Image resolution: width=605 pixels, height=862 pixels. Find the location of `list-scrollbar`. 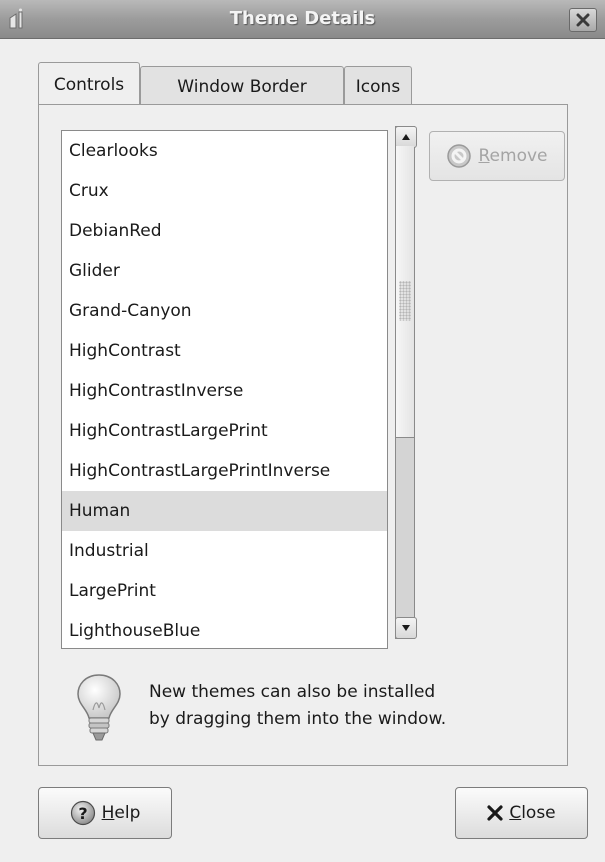

list-scrollbar is located at coordinates (406, 382).